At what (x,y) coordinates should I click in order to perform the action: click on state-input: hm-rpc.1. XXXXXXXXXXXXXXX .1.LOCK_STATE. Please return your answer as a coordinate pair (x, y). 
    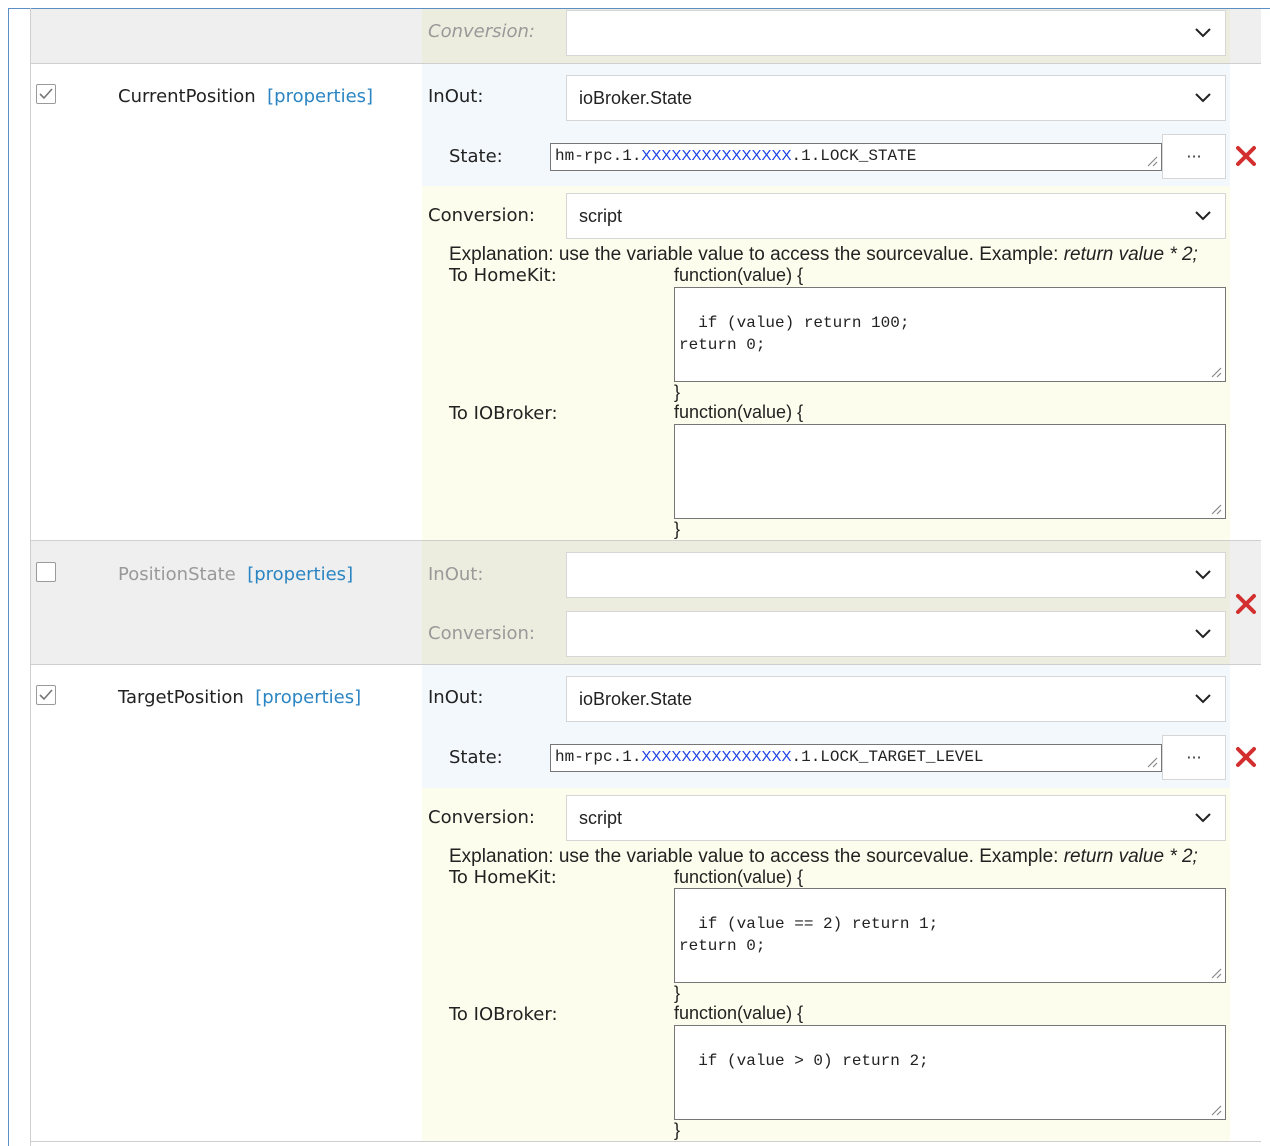
    Looking at the image, I should click on (856, 157).